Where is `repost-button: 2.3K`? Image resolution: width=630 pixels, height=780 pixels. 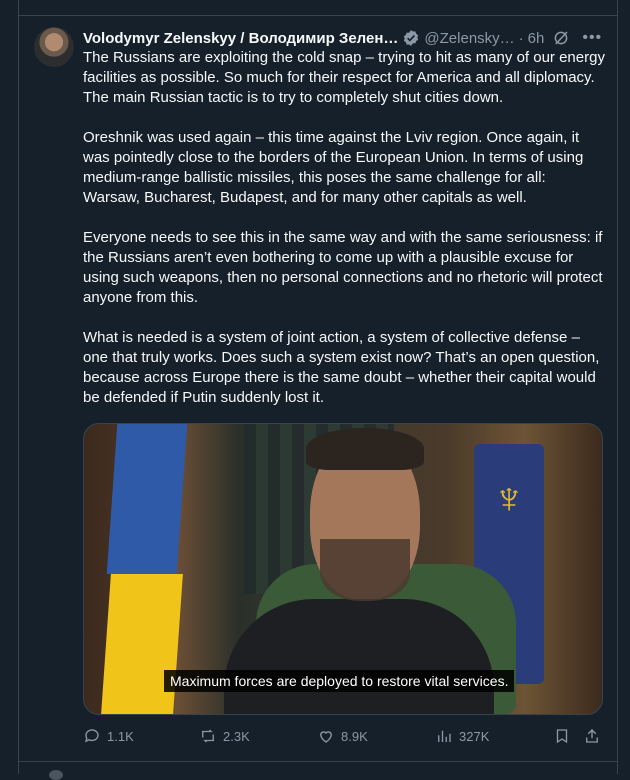
repost-button: 2.3K is located at coordinates (224, 736).